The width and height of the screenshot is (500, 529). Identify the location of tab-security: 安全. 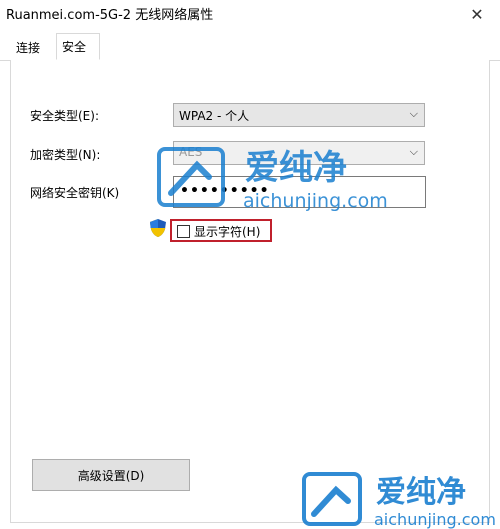
(78, 46).